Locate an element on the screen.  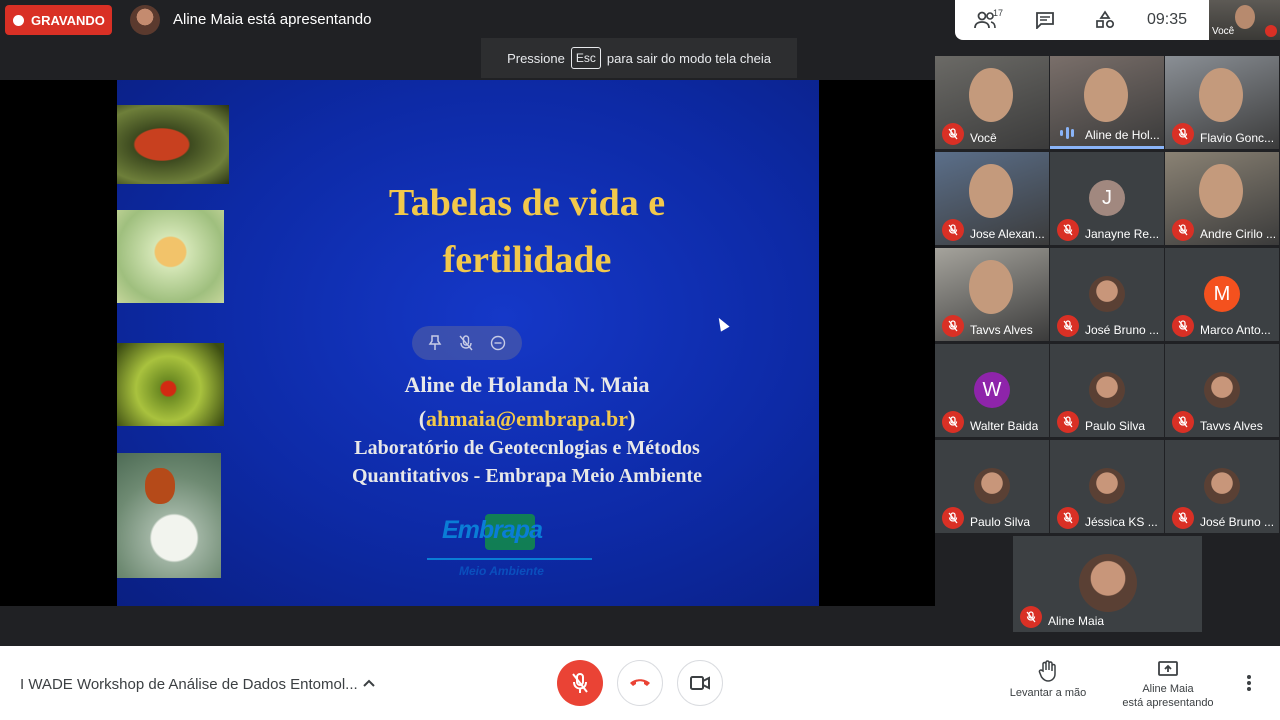
slide-email-line: (ahmaia@embrapa.br) is located at coordinates (527, 419).